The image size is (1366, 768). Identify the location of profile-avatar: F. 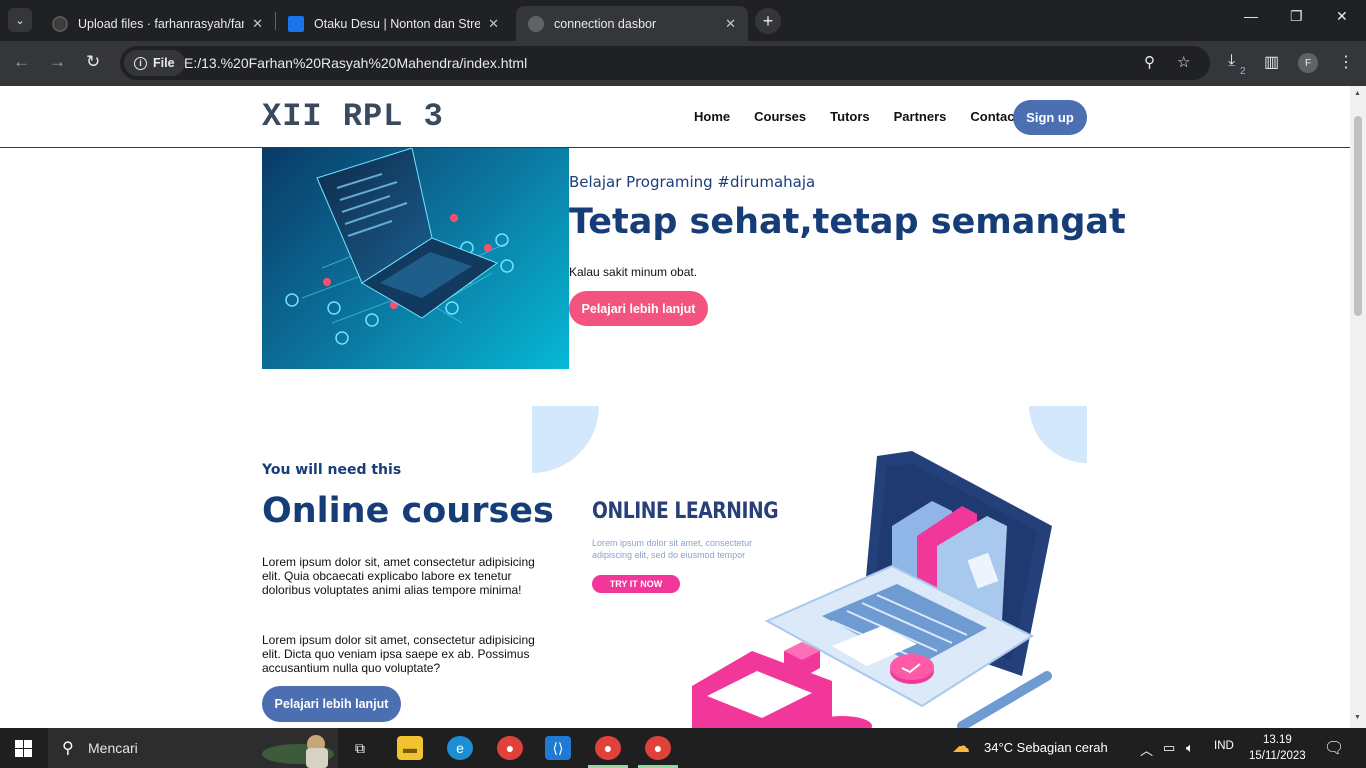
(1308, 63).